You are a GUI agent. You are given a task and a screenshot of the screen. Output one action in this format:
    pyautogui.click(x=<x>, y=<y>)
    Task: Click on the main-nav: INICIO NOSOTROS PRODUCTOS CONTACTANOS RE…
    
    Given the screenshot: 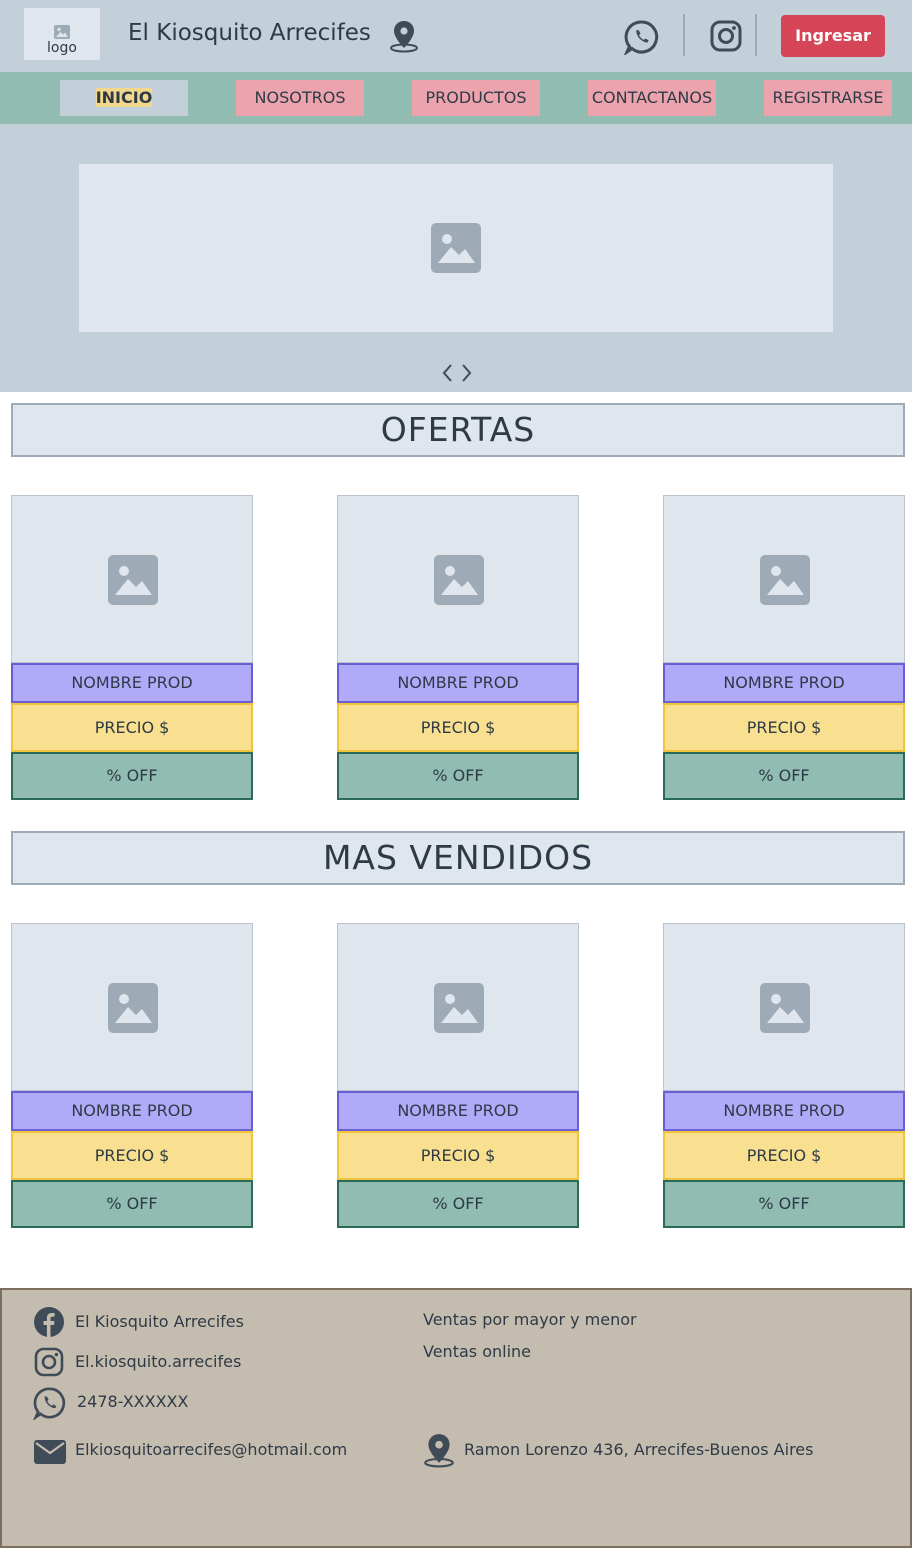 What is the action you would take?
    pyautogui.click(x=456, y=98)
    